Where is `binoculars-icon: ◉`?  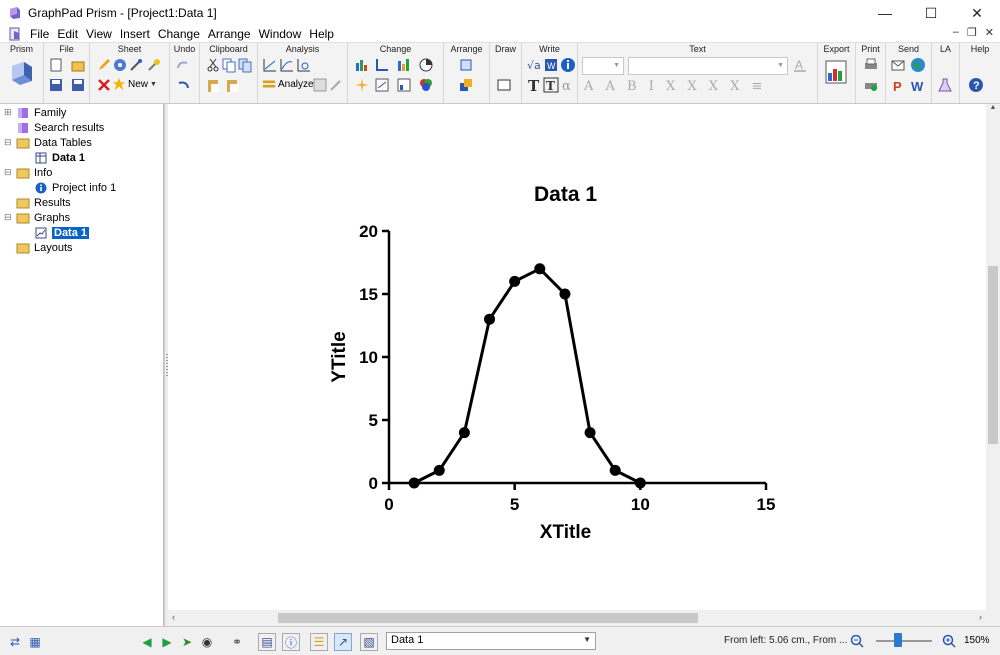 binoculars-icon: ◉ is located at coordinates (207, 642).